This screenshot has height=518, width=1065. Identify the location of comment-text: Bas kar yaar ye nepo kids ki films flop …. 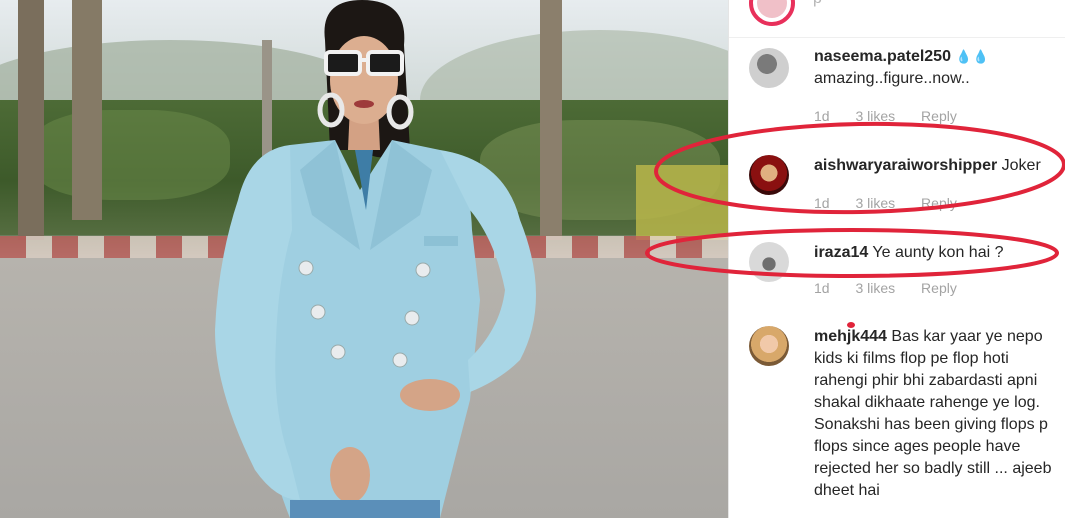
(933, 413).